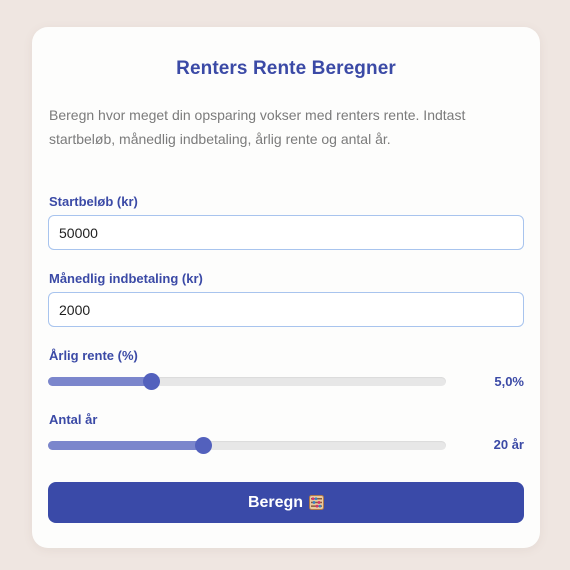 The image size is (570, 570). I want to click on annual-rate-value: 5,0%, so click(509, 381).